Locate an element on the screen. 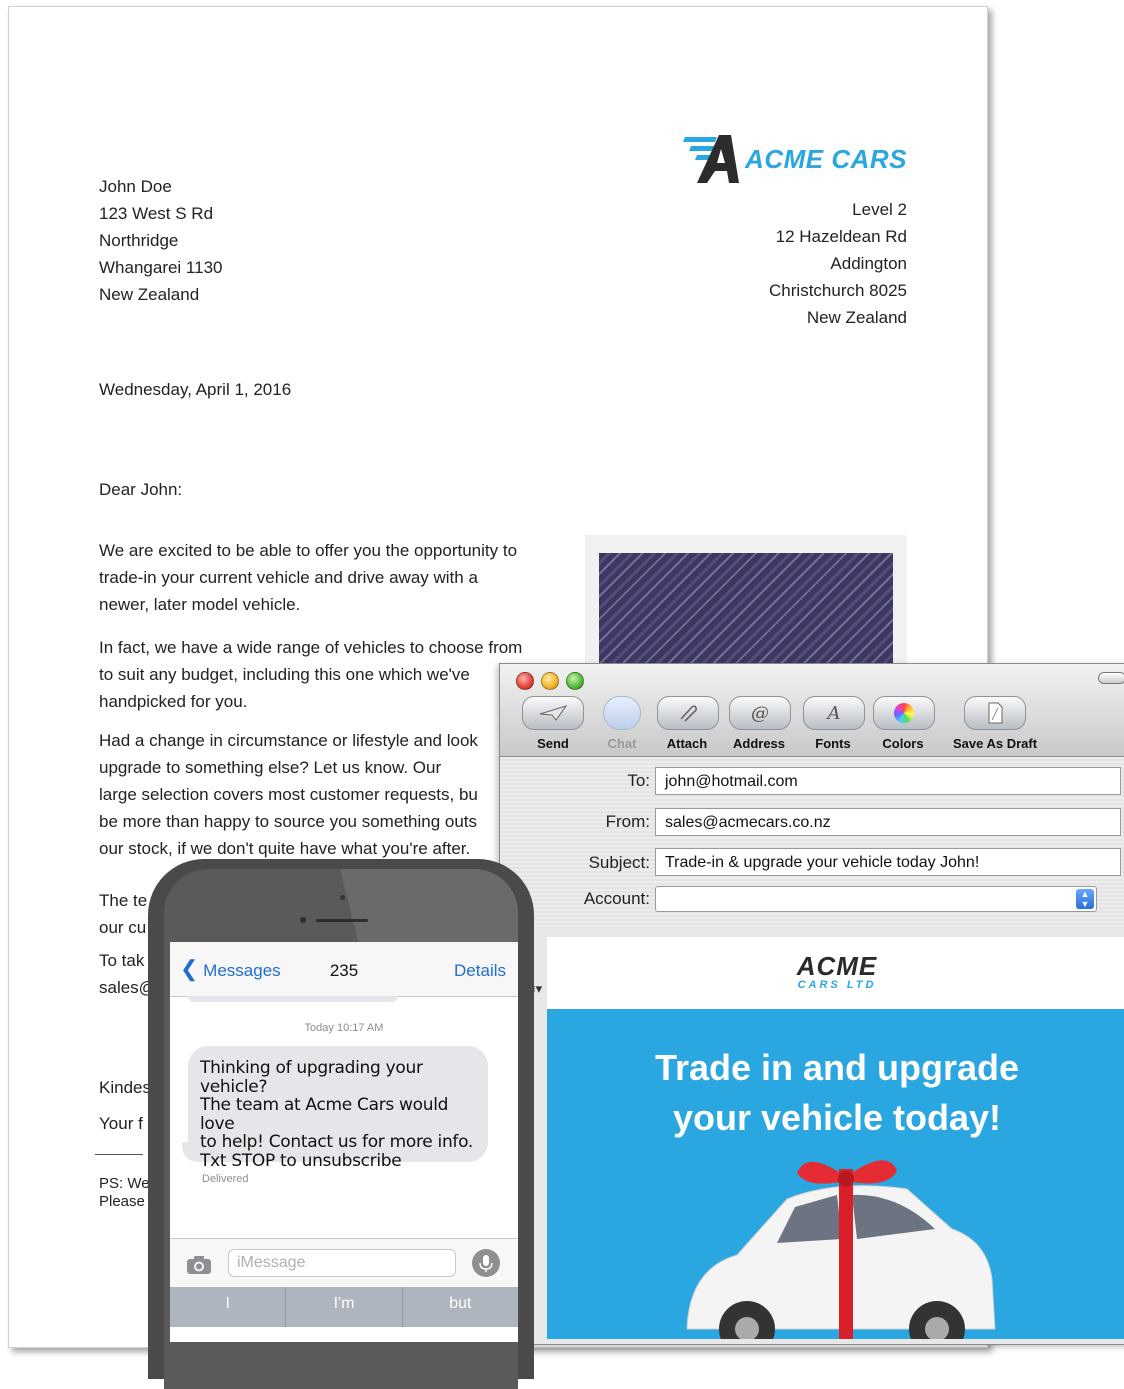 The width and height of the screenshot is (1124, 1389). details-button: Details is located at coordinates (480, 971).